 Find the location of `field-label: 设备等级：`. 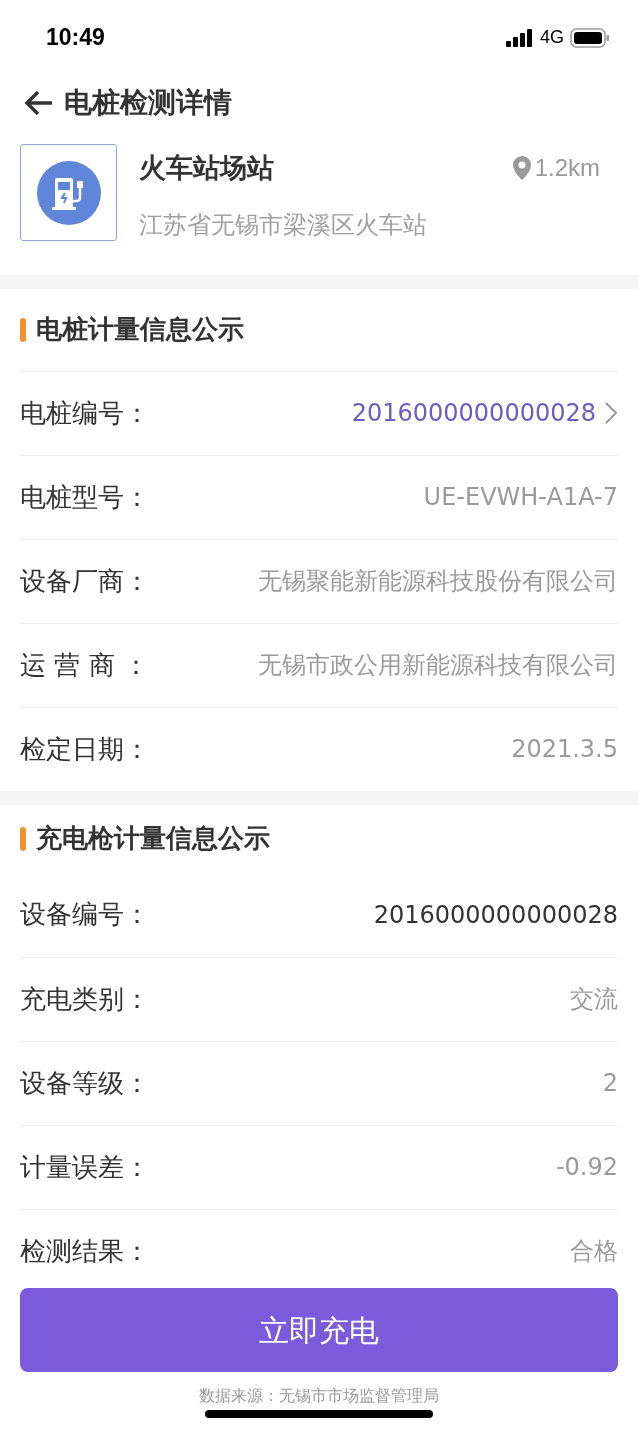

field-label: 设备等级： is located at coordinates (85, 1083).